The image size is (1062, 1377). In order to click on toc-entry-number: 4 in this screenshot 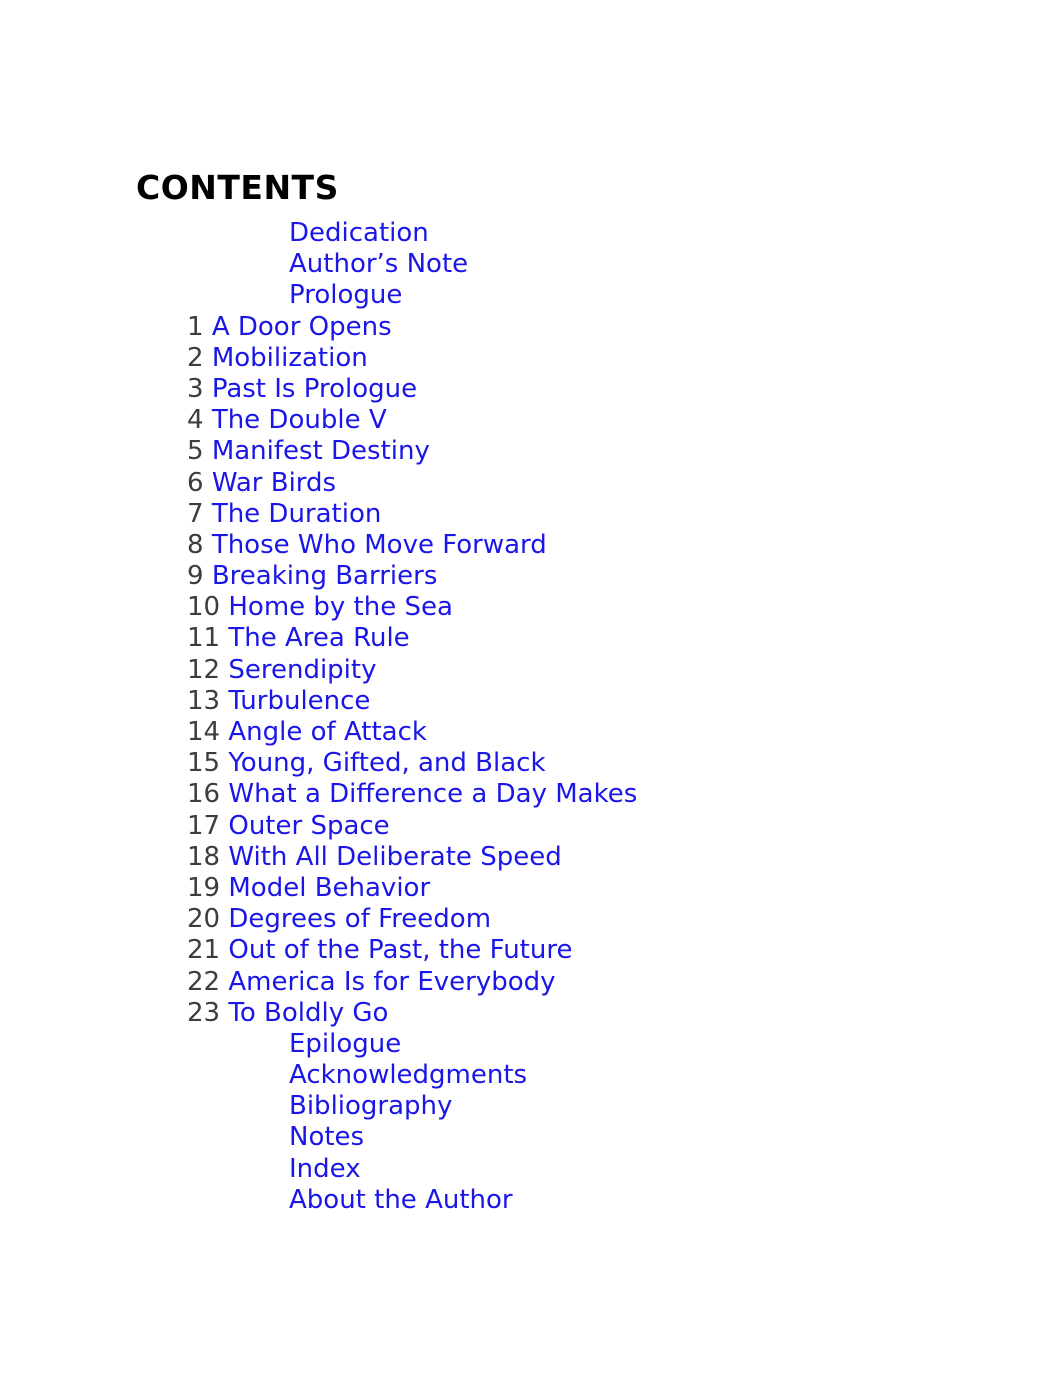, I will do `click(195, 420)`.